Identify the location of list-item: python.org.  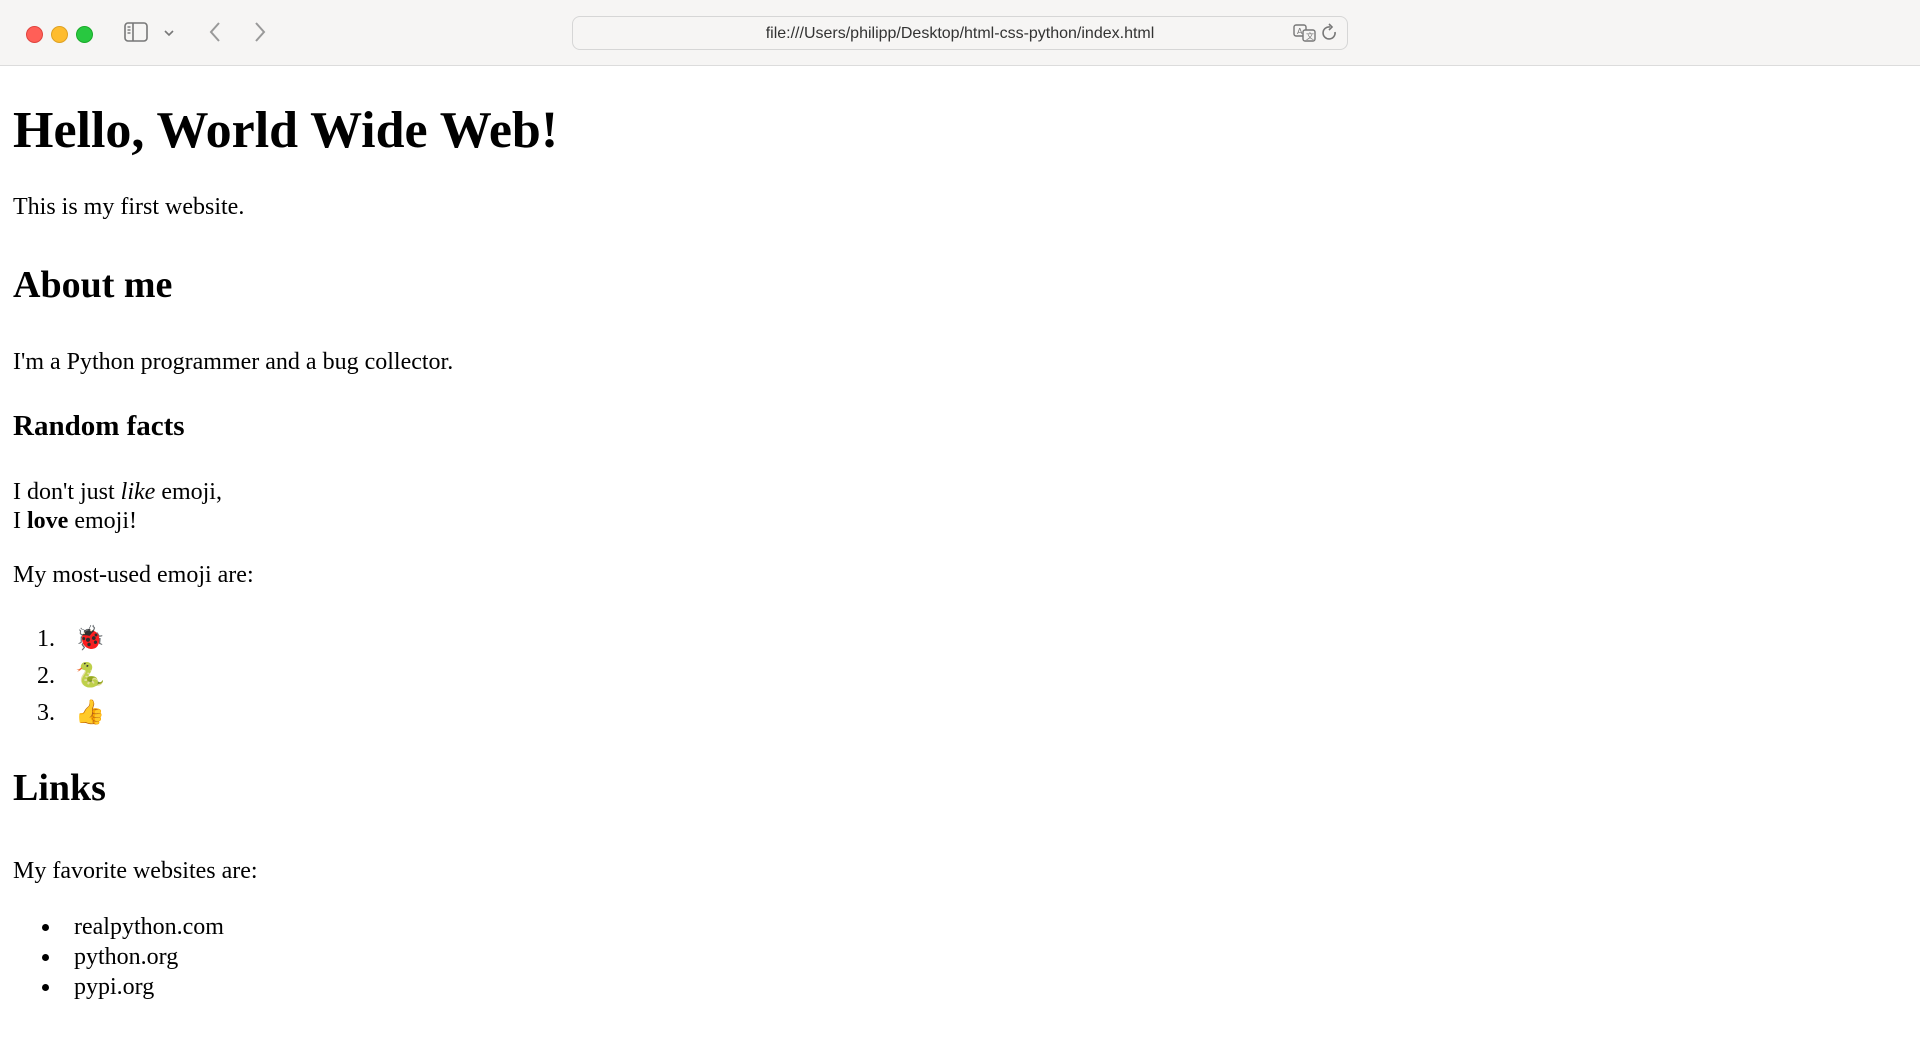
(982, 957).